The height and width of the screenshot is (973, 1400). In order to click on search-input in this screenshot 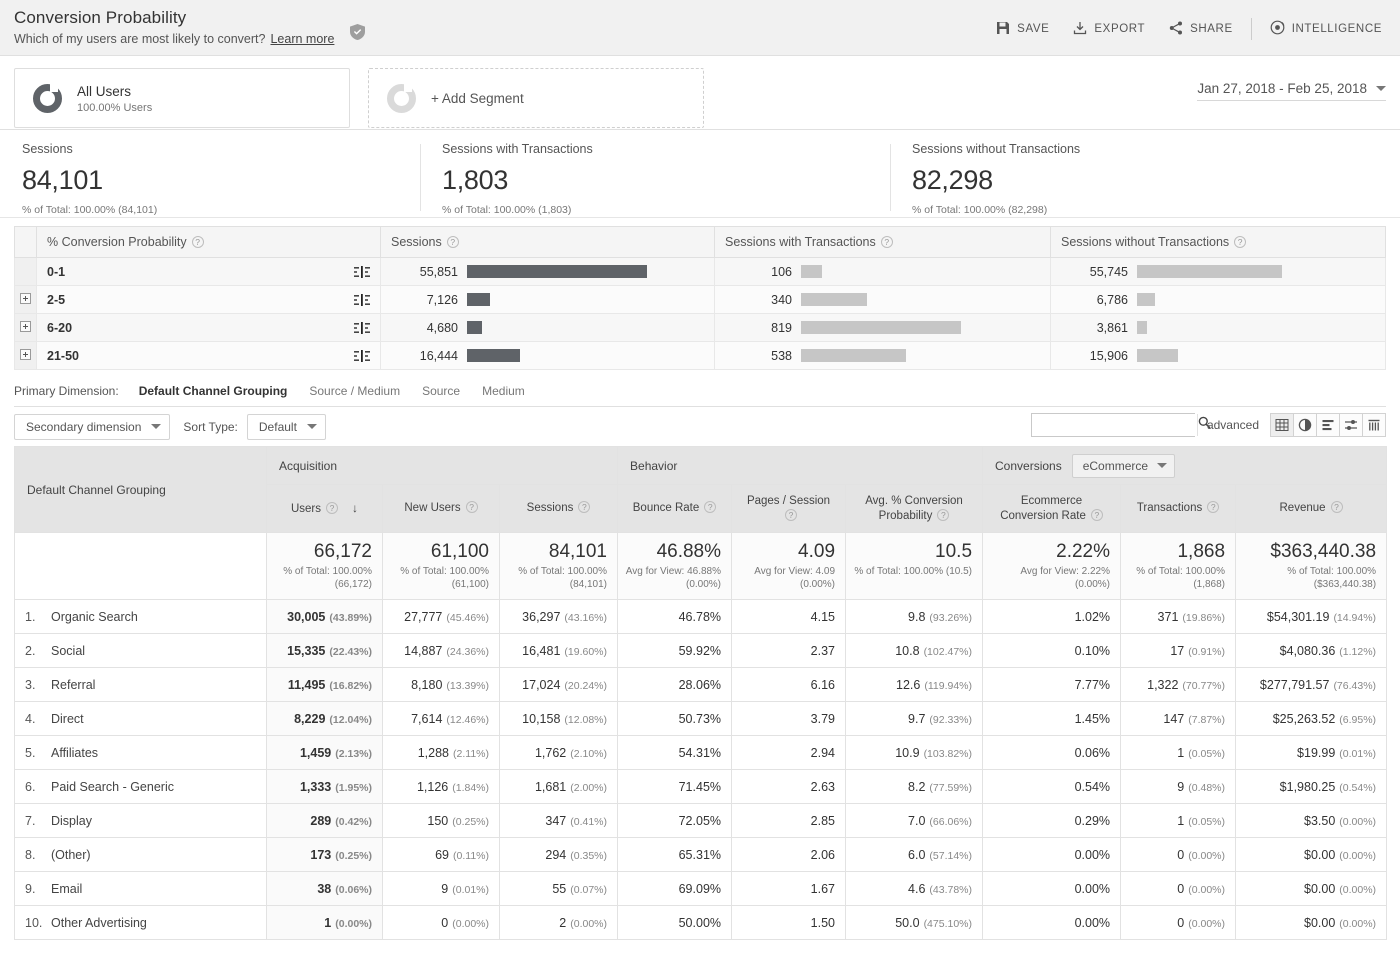, I will do `click(1114, 425)`.